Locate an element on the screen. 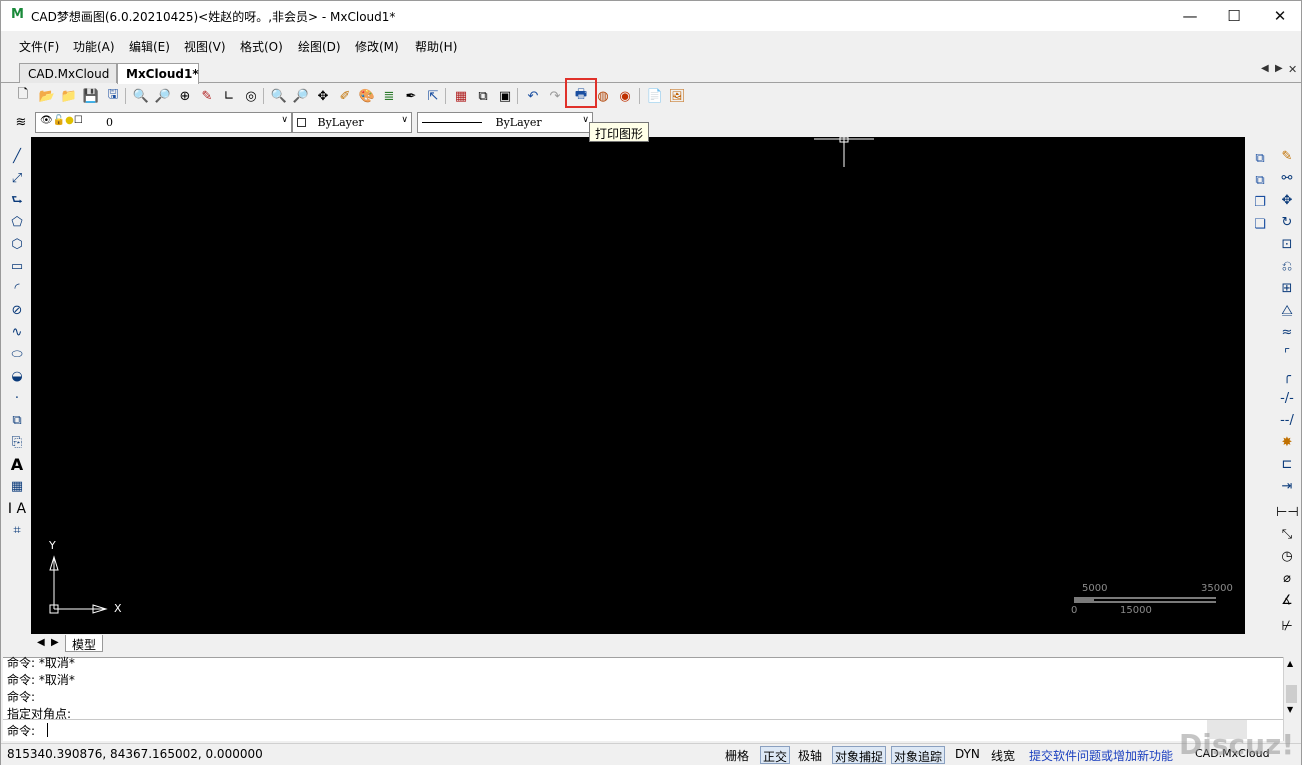 The width and height of the screenshot is (1302, 765). linetype-select: ByLayer ∨ is located at coordinates (505, 122).